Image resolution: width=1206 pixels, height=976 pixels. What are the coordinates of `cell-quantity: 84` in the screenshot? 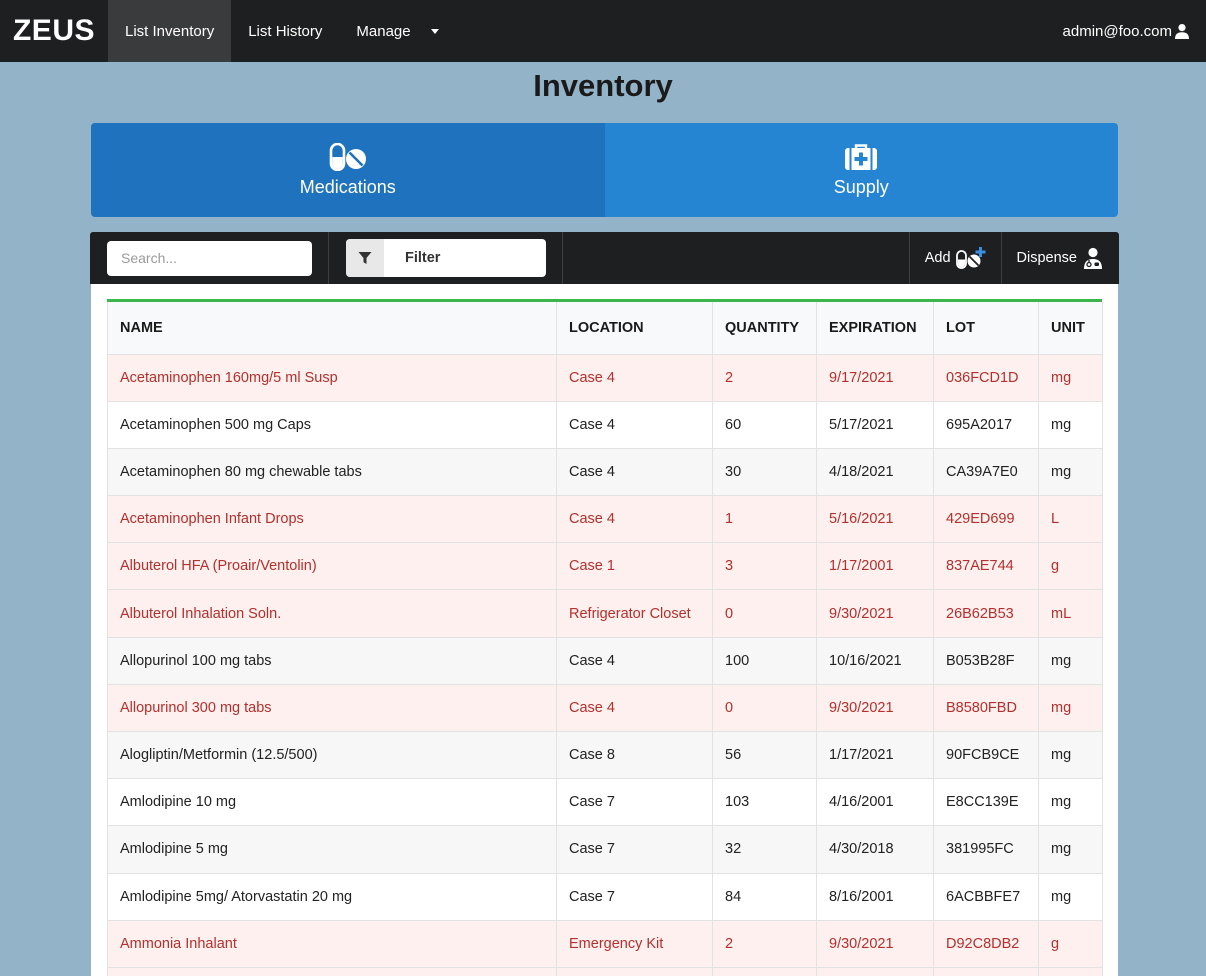 It's located at (764, 896).